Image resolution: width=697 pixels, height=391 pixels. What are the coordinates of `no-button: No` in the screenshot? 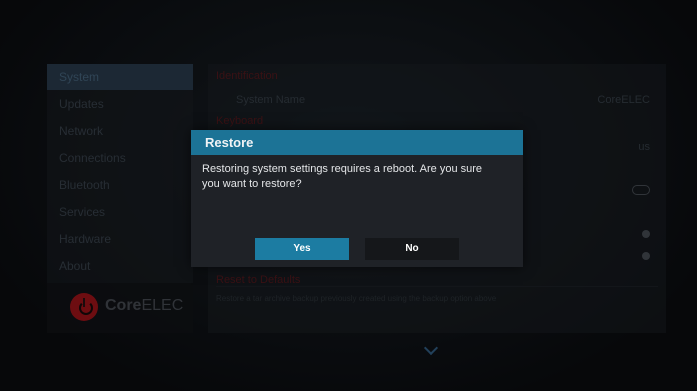 It's located at (412, 249).